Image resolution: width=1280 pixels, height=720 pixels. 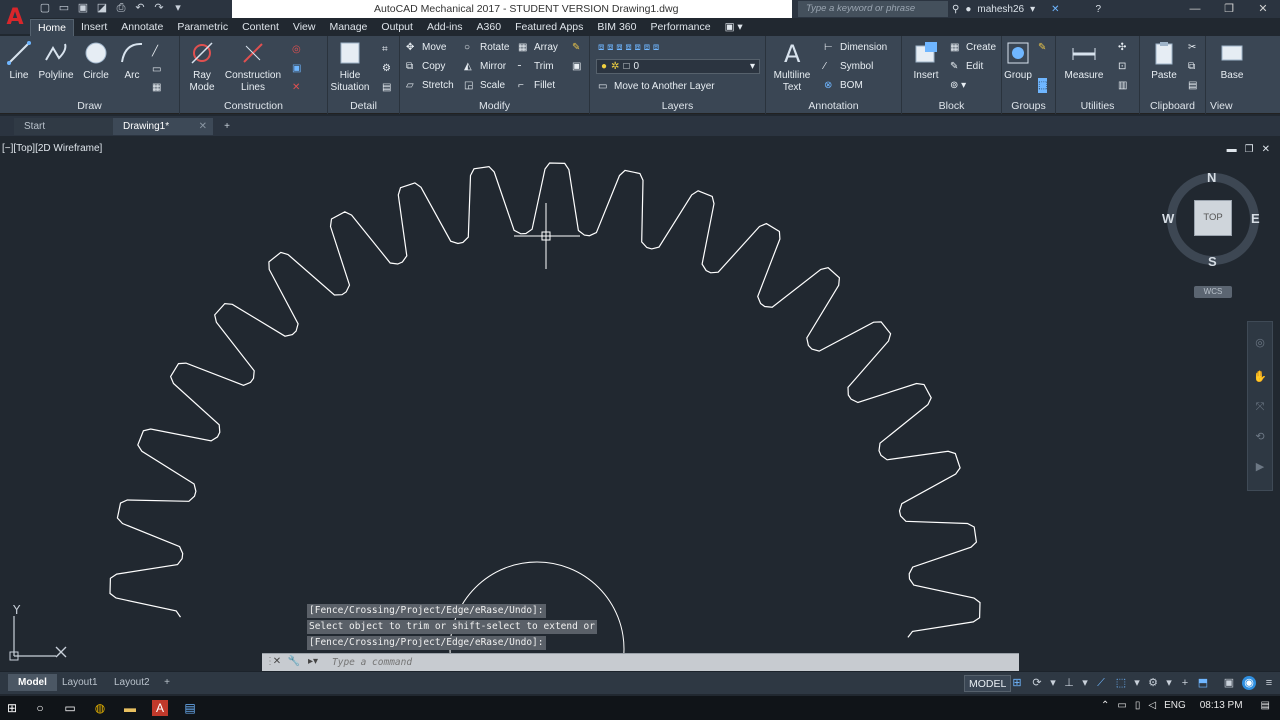 What do you see at coordinates (951, 106) in the screenshot?
I see `panel-title-block: Block` at bounding box center [951, 106].